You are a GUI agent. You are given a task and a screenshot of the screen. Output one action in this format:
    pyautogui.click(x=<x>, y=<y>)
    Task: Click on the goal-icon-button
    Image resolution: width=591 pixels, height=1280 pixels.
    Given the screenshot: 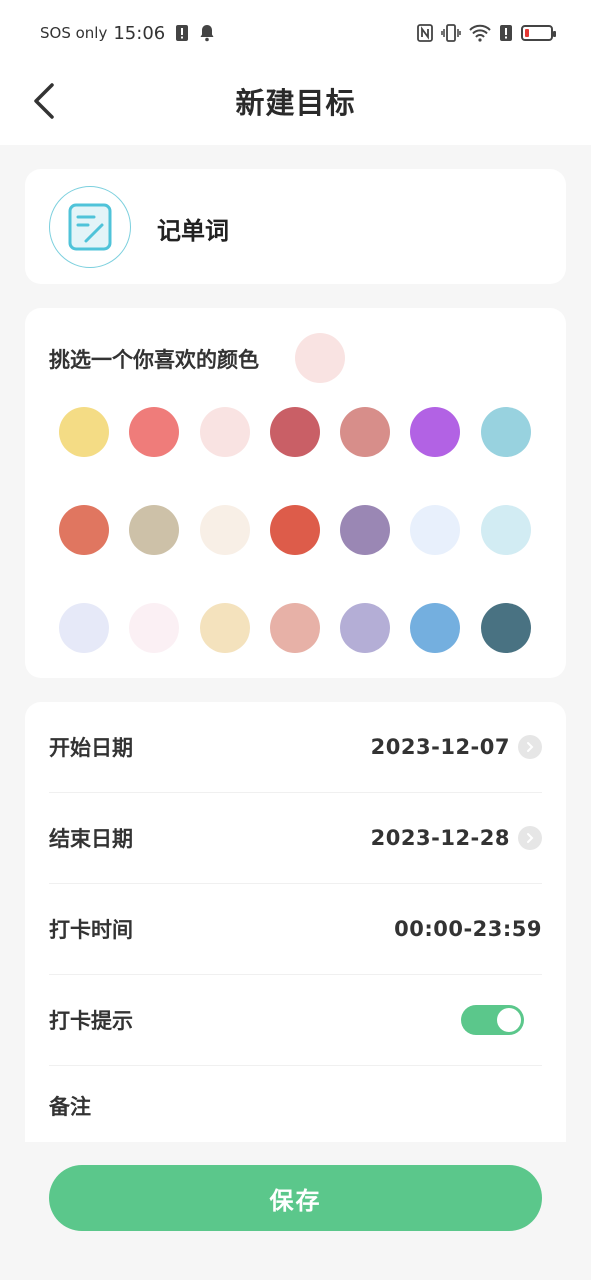 What is the action you would take?
    pyautogui.click(x=90, y=227)
    